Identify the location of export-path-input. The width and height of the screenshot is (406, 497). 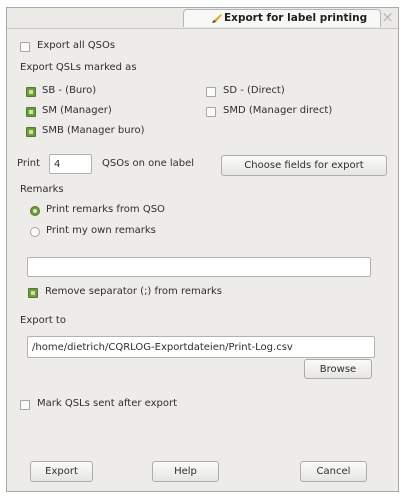
(201, 347).